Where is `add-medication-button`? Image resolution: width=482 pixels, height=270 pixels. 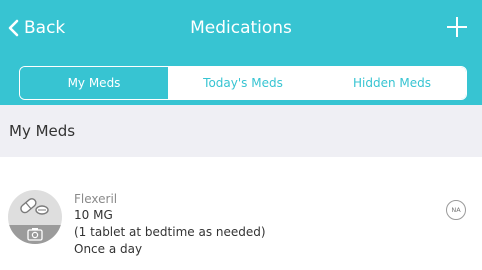 add-medication-button is located at coordinates (457, 27).